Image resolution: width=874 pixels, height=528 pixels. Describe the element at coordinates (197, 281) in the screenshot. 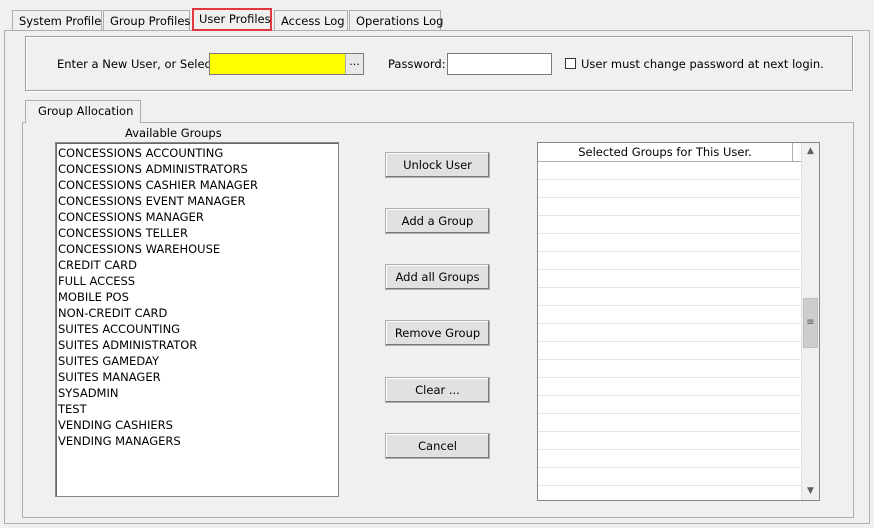

I see `list-item: FULL ACCESS` at that location.